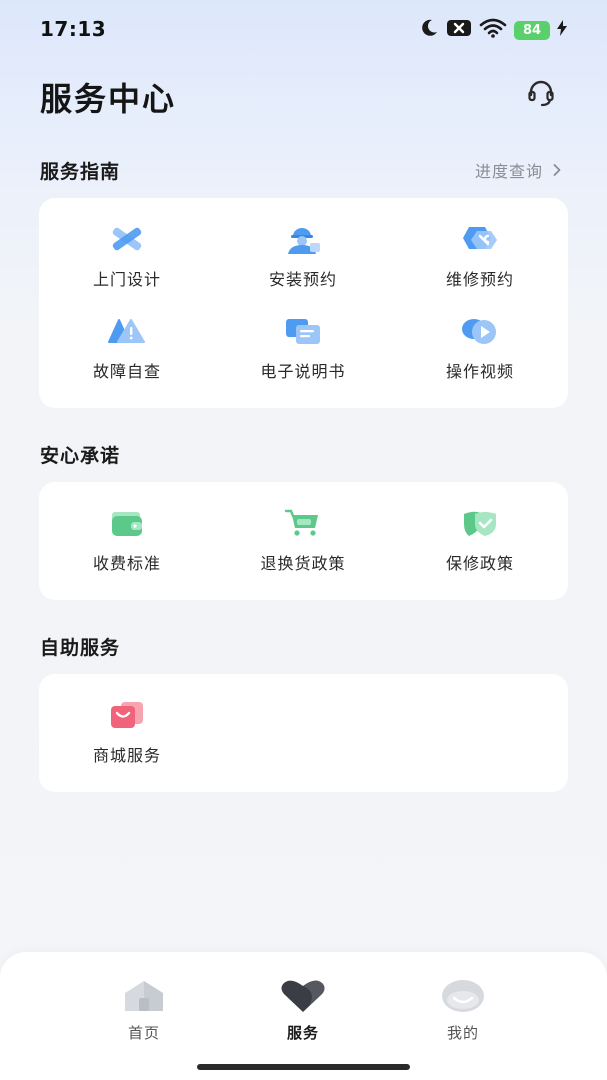 This screenshot has width=607, height=1080. What do you see at coordinates (479, 371) in the screenshot?
I see `grid-item-label: 操作视频` at bounding box center [479, 371].